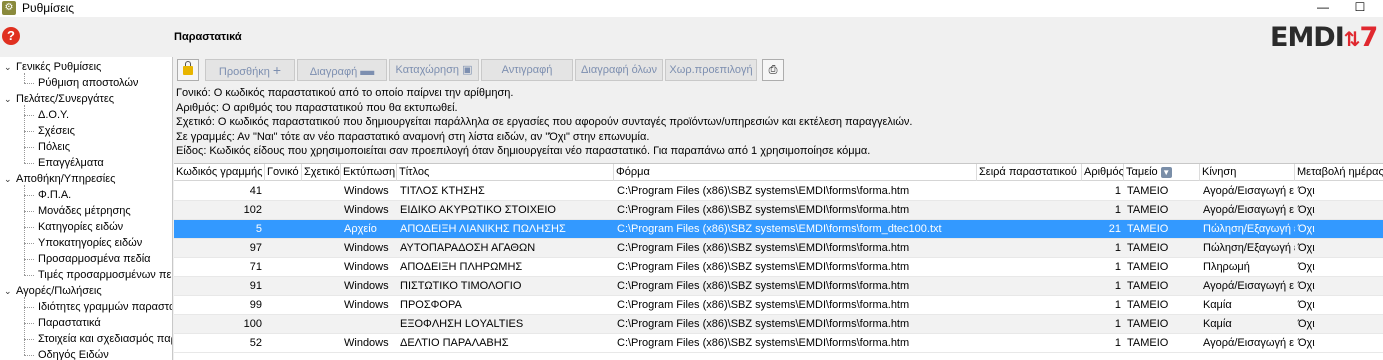 The width and height of the screenshot is (1383, 360). What do you see at coordinates (219, 324) in the screenshot?
I see `cell-code: 100` at bounding box center [219, 324].